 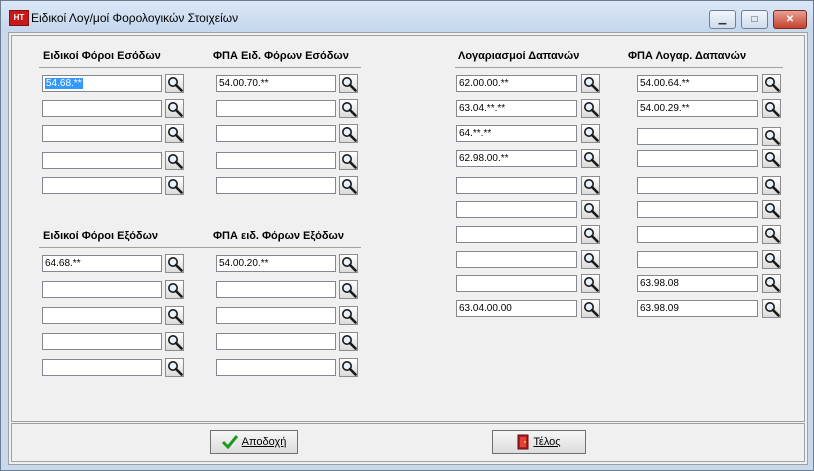 I want to click on maximize-button: □, so click(x=754, y=19).